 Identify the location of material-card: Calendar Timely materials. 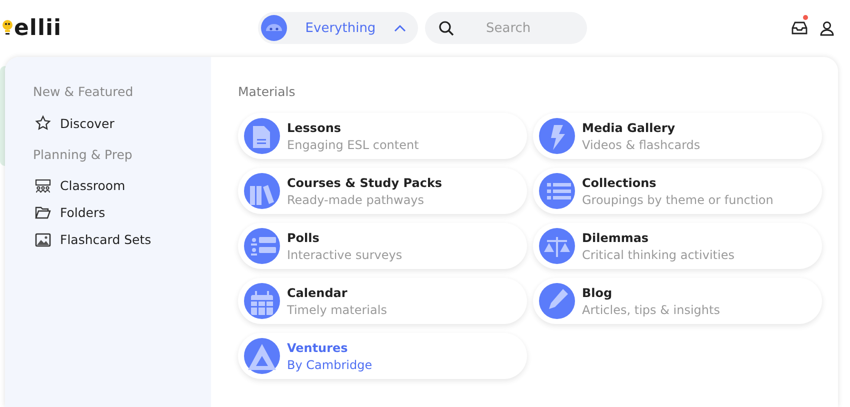
(382, 301).